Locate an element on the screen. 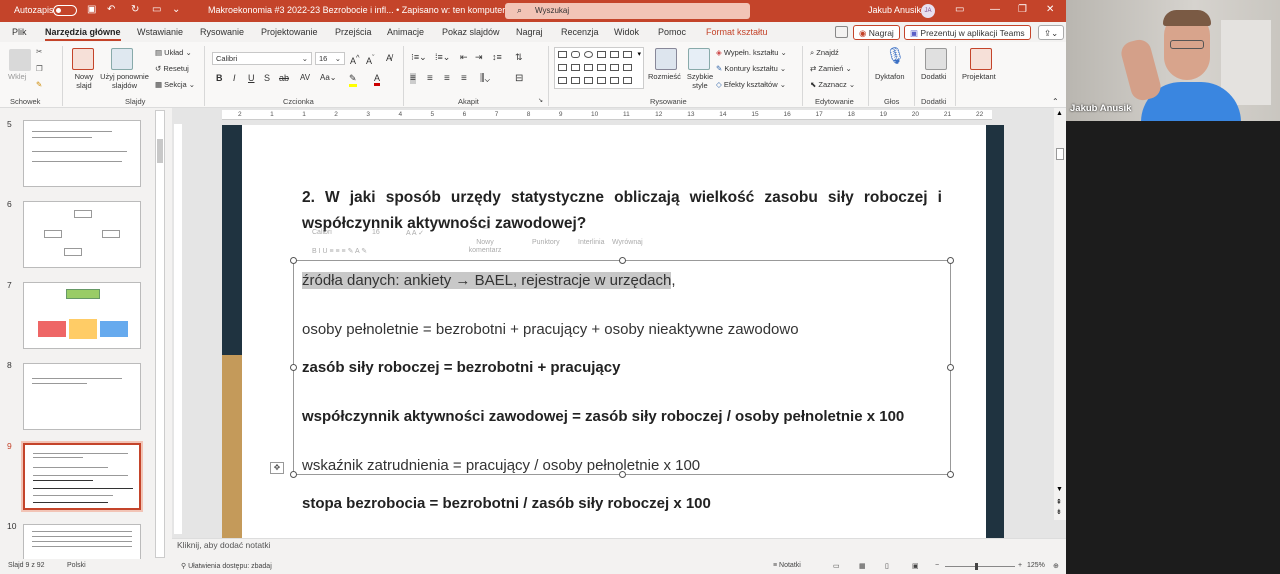  format-painter-icon: ✎ is located at coordinates (39, 84).